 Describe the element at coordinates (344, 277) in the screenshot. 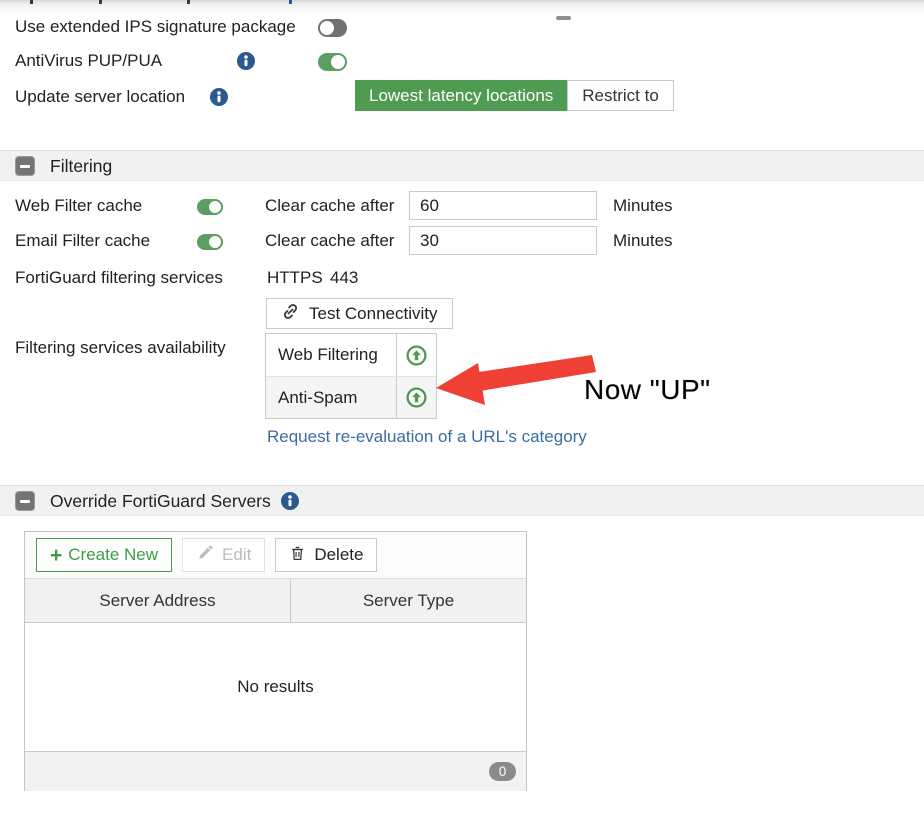

I see `filtering-services-port: 443` at that location.